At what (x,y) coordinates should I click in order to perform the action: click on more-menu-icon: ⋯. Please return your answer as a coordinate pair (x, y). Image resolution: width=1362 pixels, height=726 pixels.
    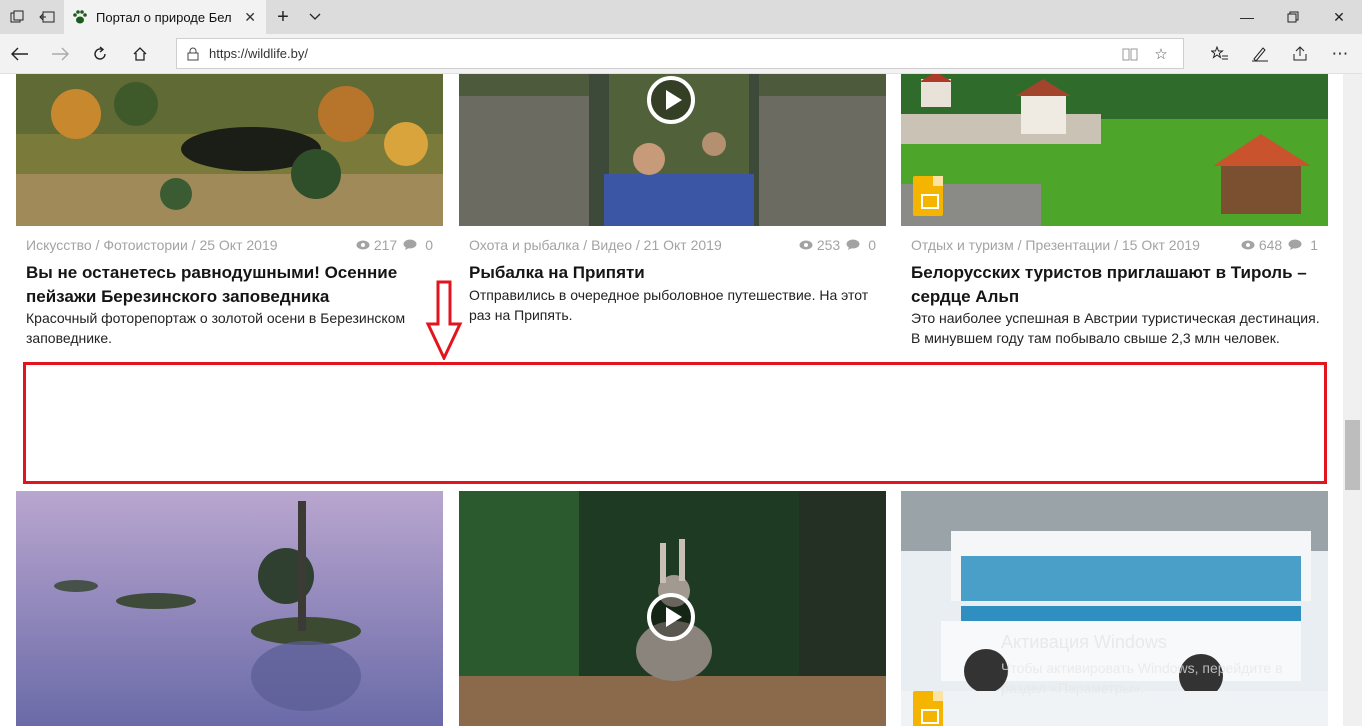
    Looking at the image, I should click on (1340, 54).